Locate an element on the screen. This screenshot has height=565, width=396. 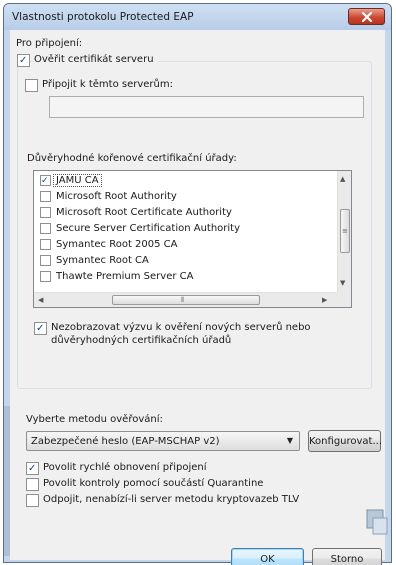
verify-cert-checkbox: ✓ is located at coordinates (23, 60).